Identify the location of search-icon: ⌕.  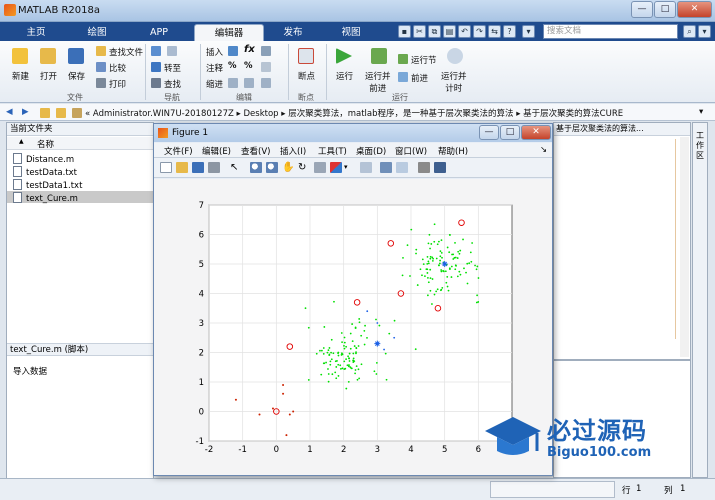
(689, 31).